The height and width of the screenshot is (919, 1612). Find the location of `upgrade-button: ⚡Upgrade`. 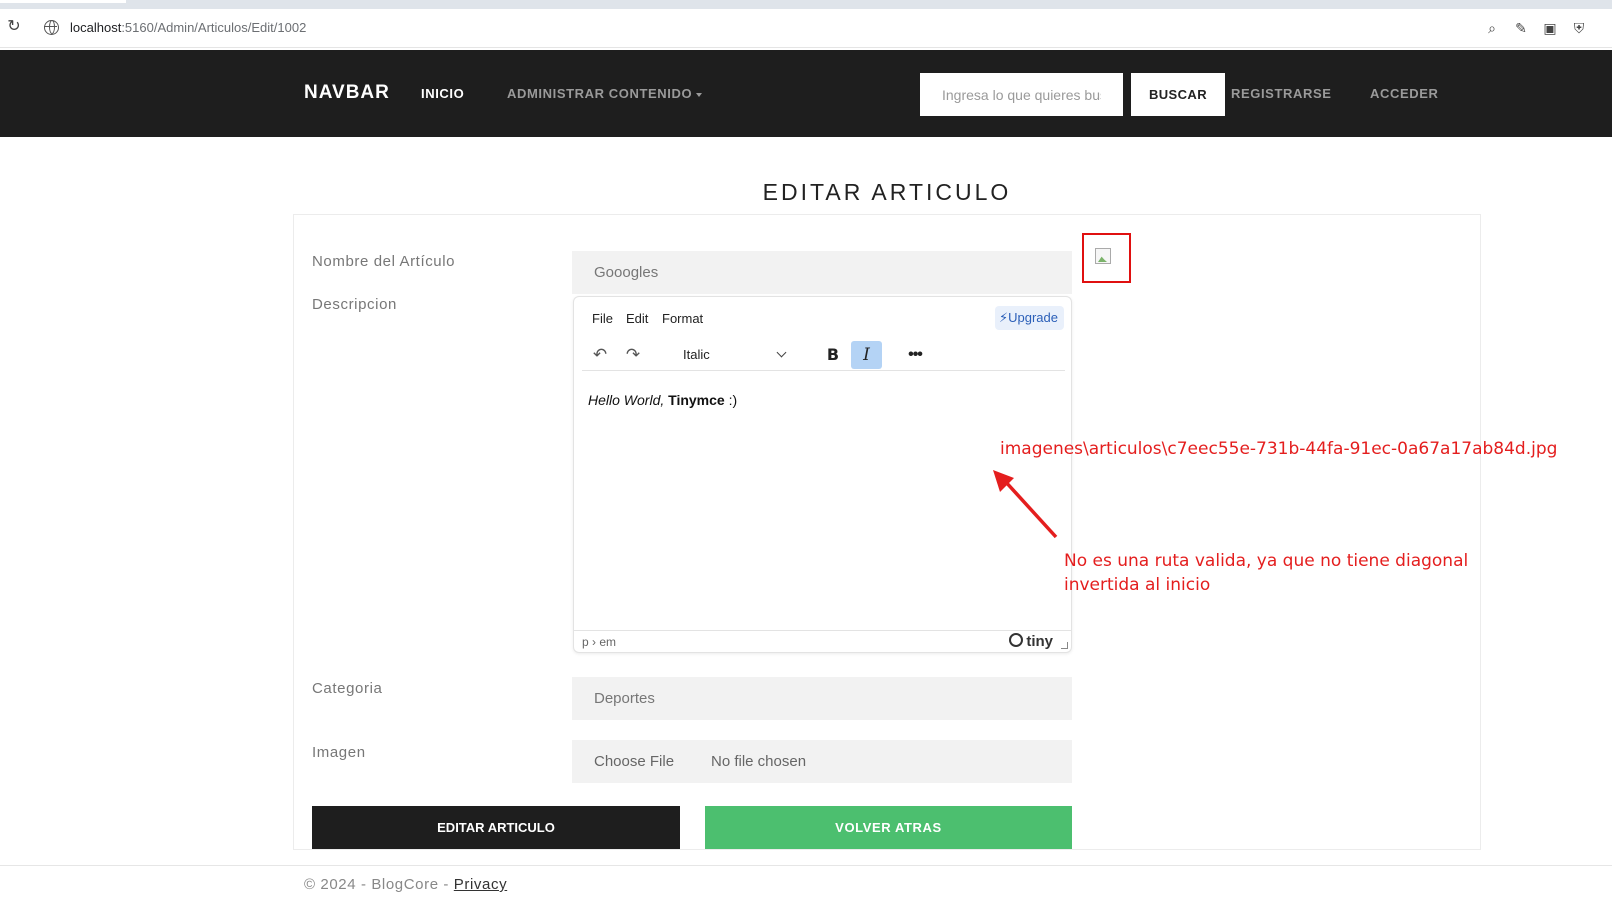

upgrade-button: ⚡Upgrade is located at coordinates (1029, 318).